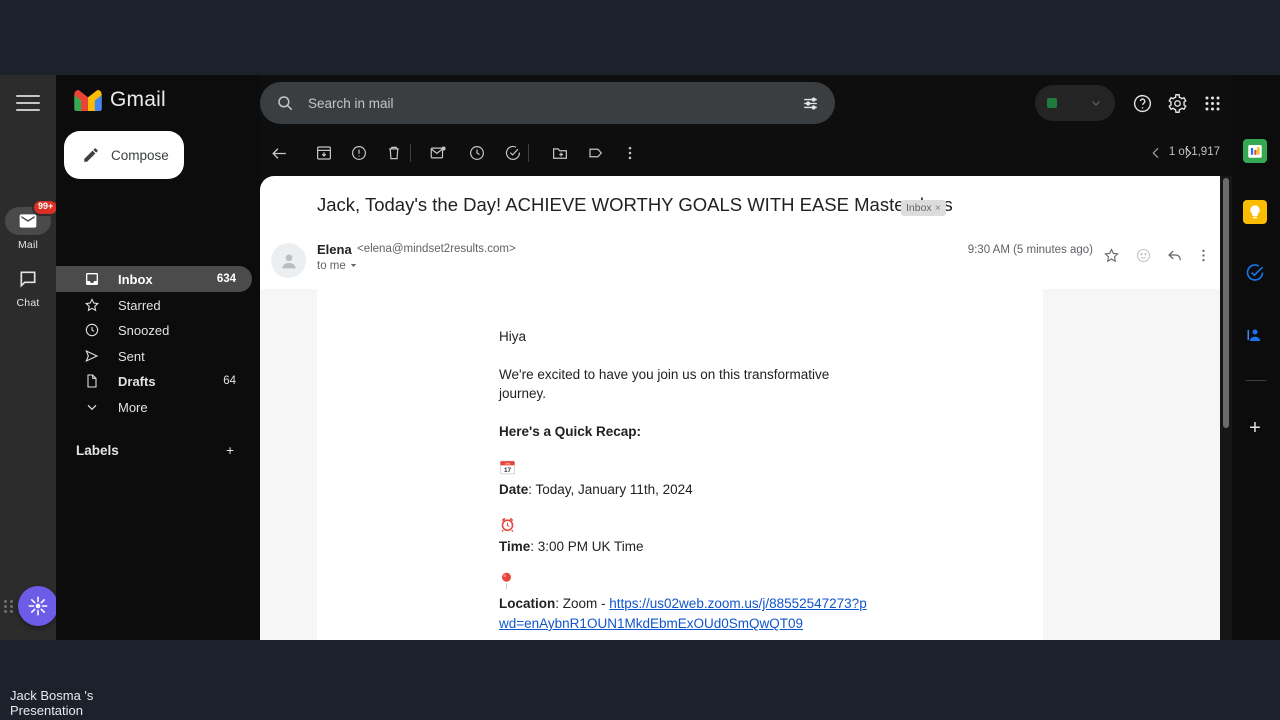 This screenshot has height=720, width=1280. What do you see at coordinates (1255, 212) in the screenshot?
I see `google-keep-icon` at bounding box center [1255, 212].